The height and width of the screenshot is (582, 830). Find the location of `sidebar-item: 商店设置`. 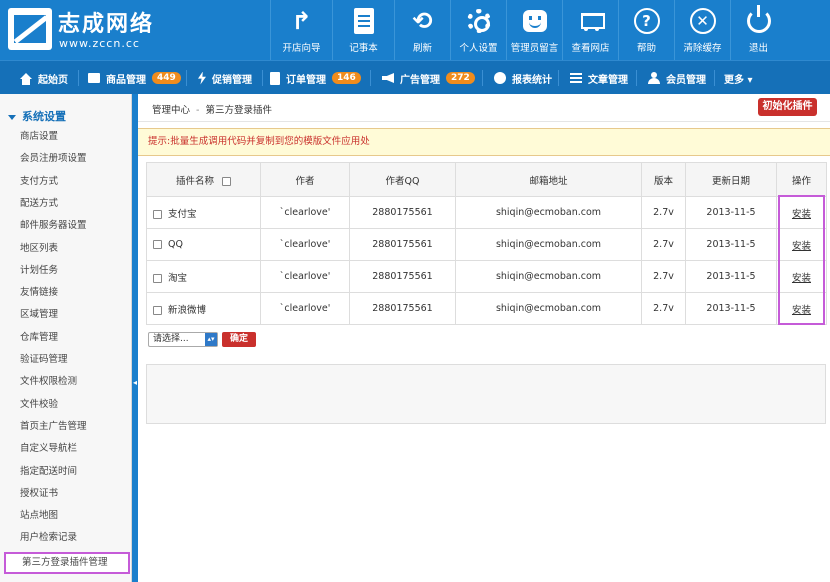

sidebar-item: 商店设置 is located at coordinates (65, 137).